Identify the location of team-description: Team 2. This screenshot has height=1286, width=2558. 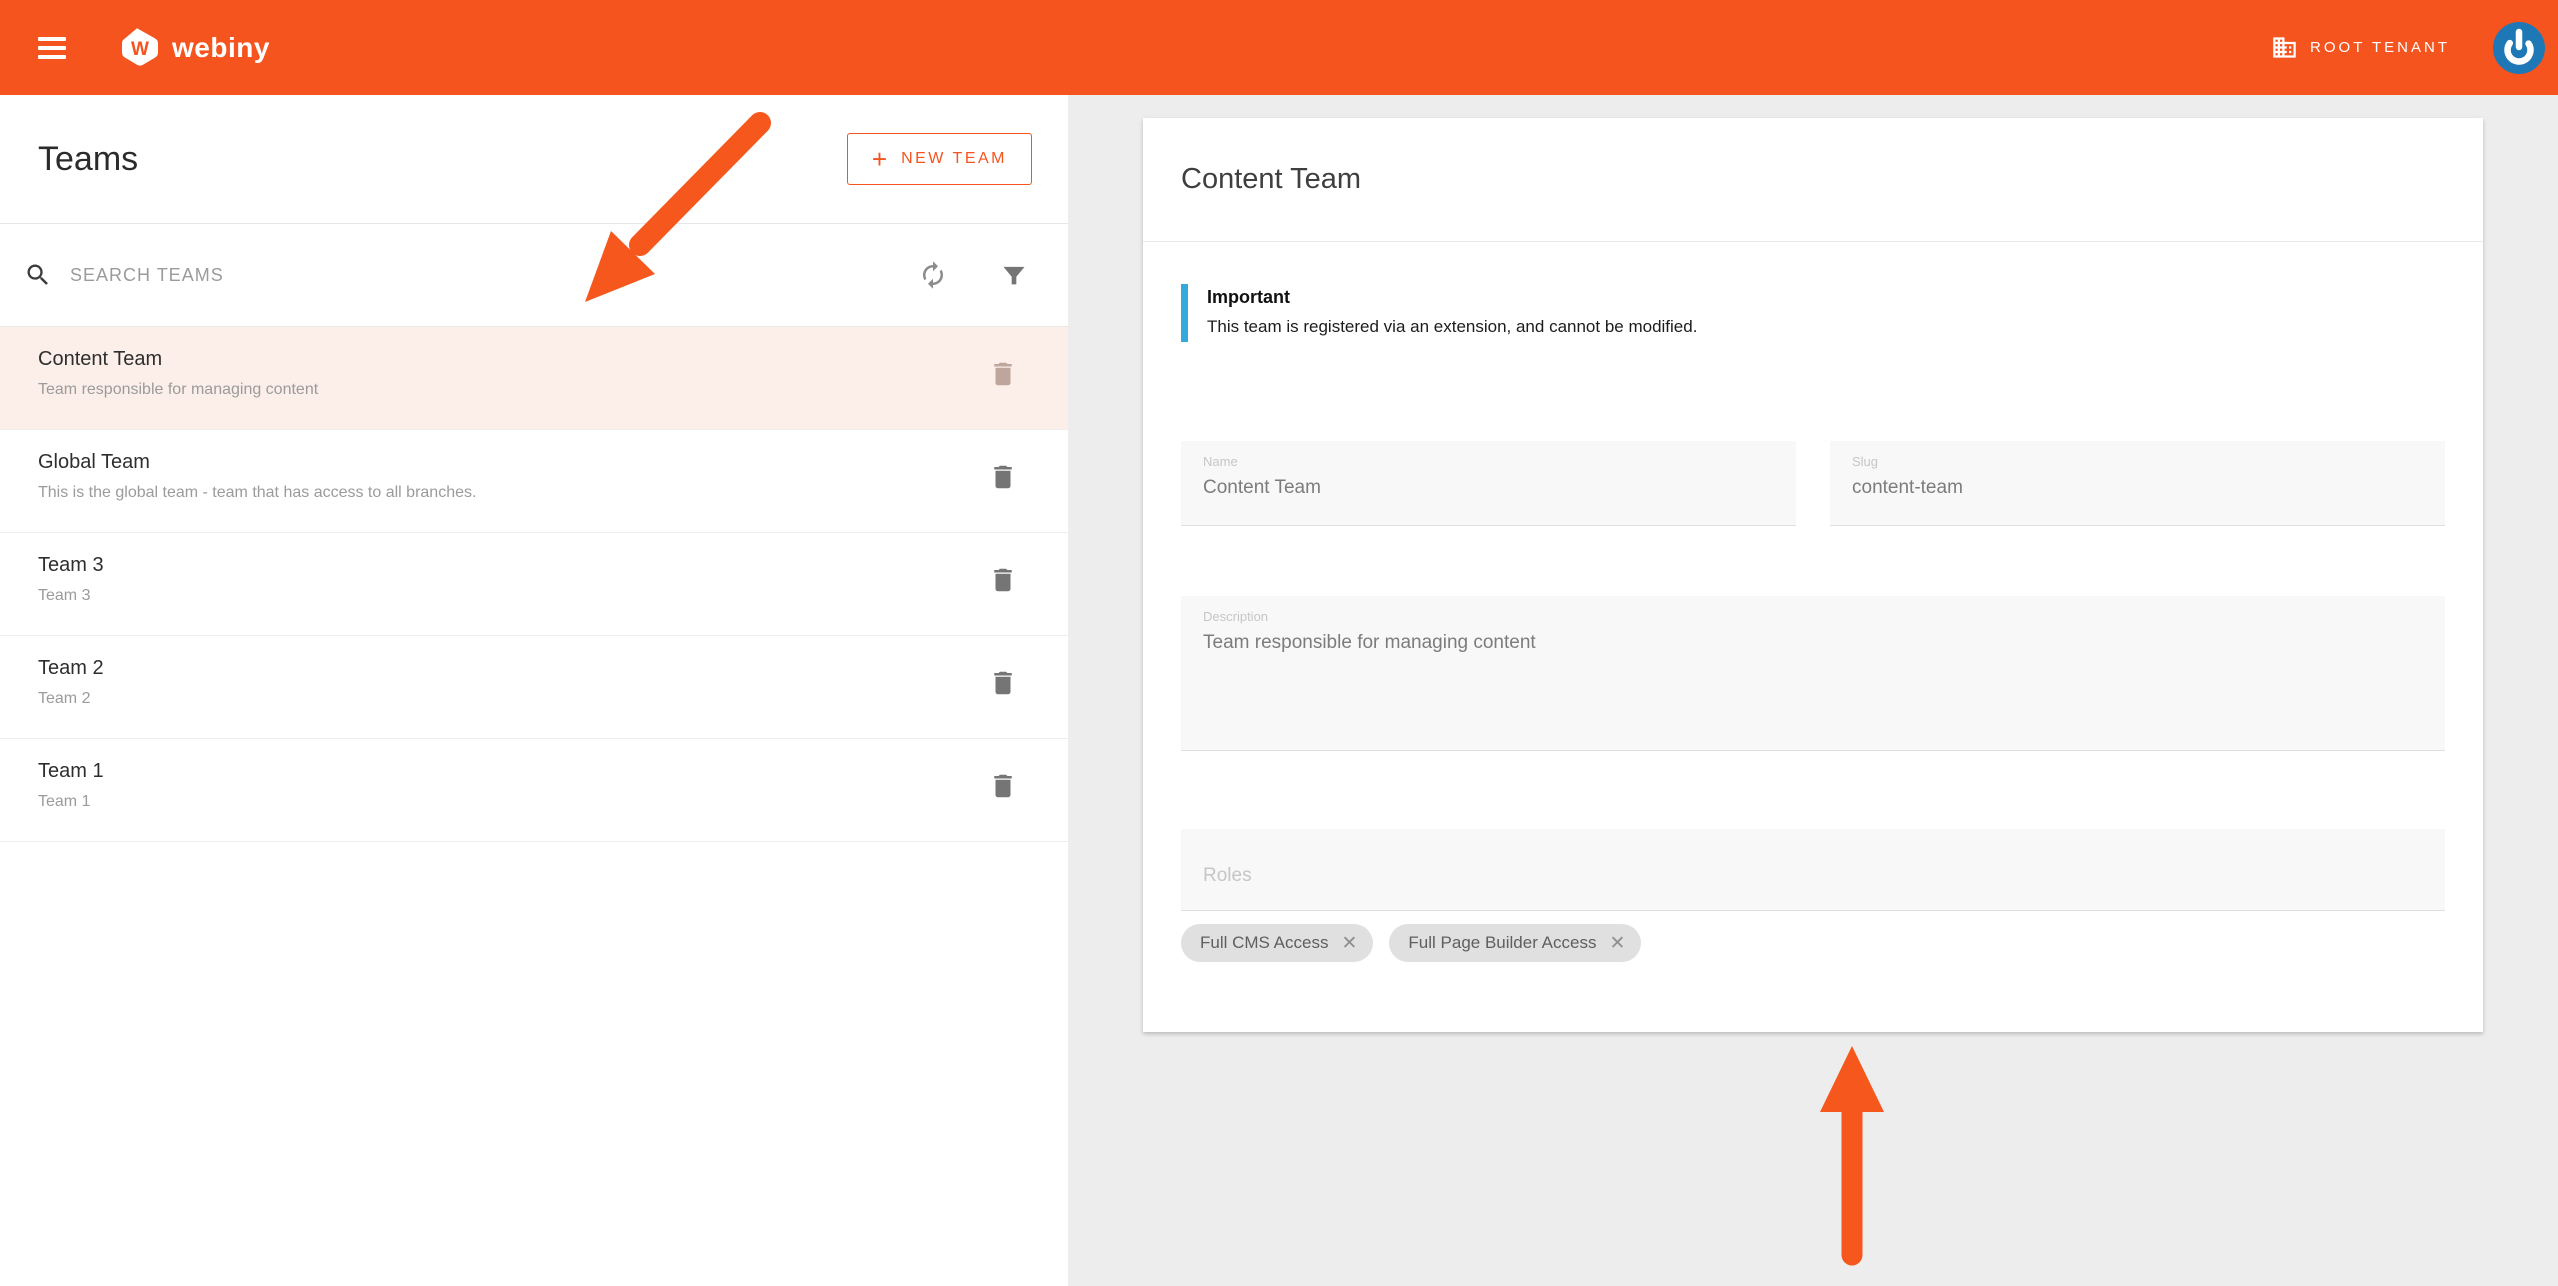
(64, 698).